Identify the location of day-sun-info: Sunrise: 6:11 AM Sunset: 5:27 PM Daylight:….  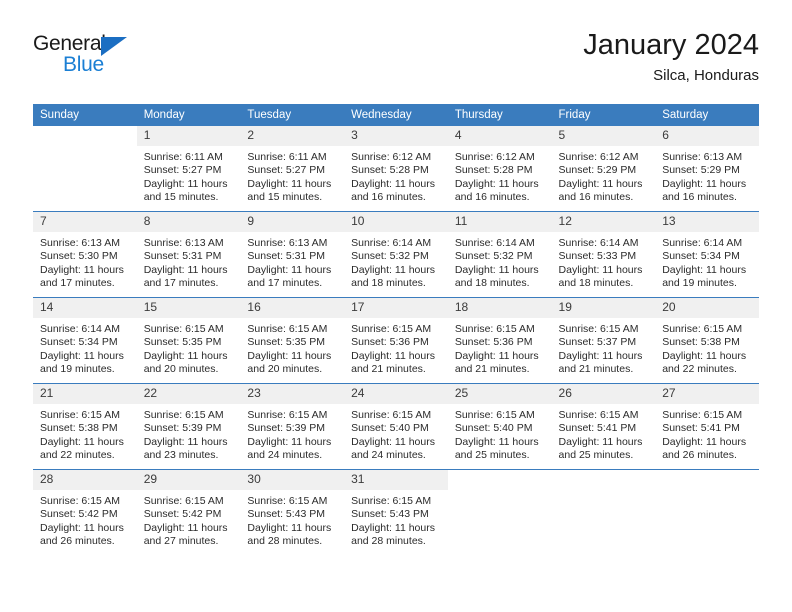
(292, 175).